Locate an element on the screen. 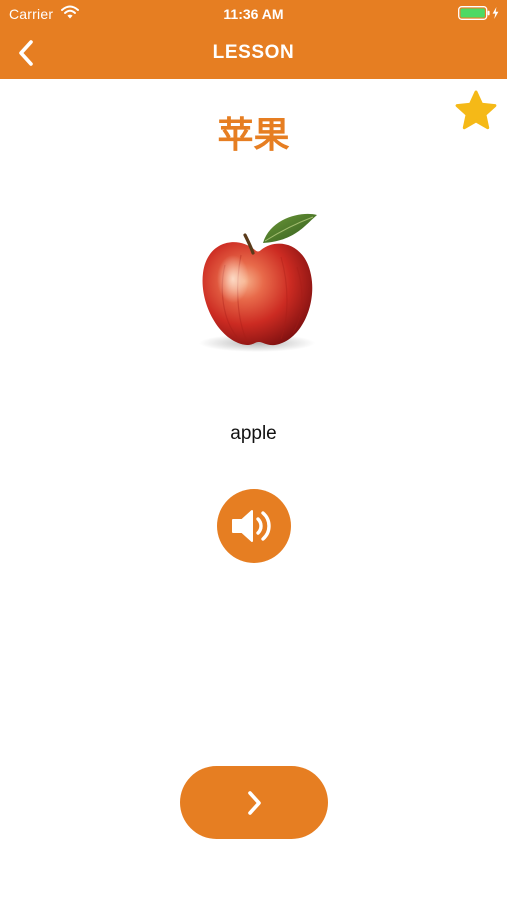 The image size is (507, 900). lesson-translation: apple is located at coordinates (253, 433).